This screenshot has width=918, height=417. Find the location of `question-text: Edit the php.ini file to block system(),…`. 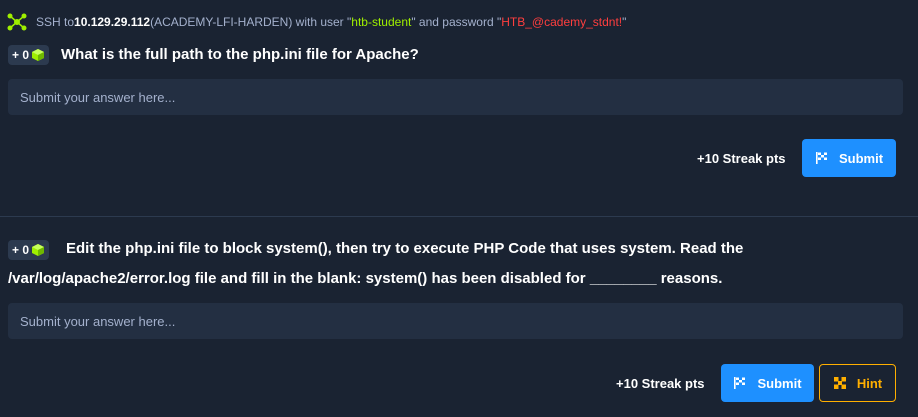

question-text: Edit the php.ini file to block system(),… is located at coordinates (376, 263).